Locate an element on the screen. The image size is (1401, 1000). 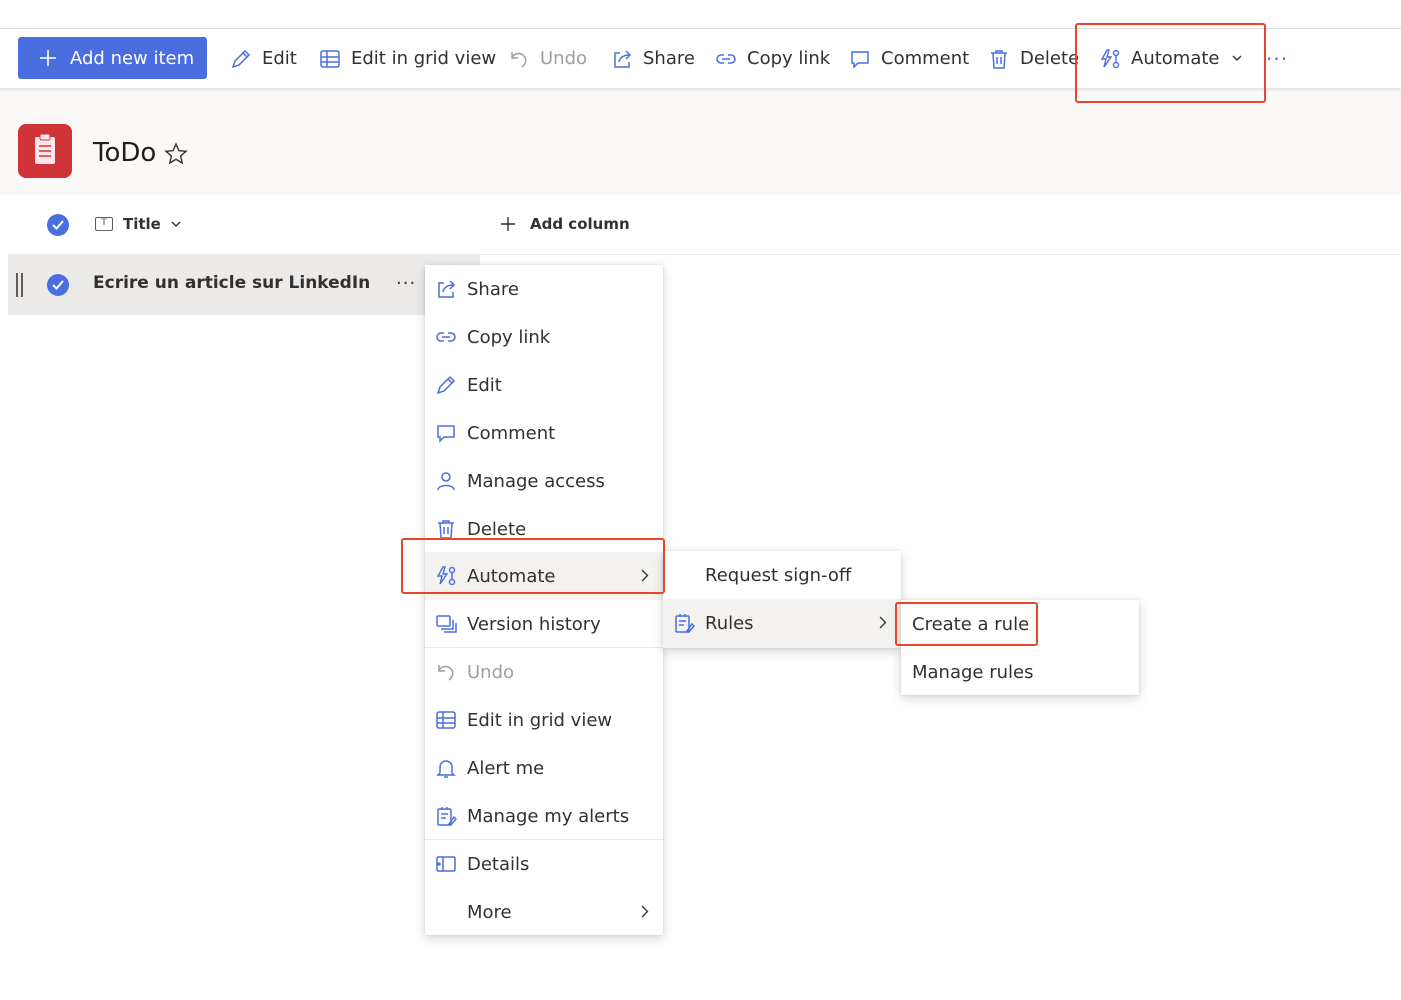
automate-label: Automate is located at coordinates (1175, 58).